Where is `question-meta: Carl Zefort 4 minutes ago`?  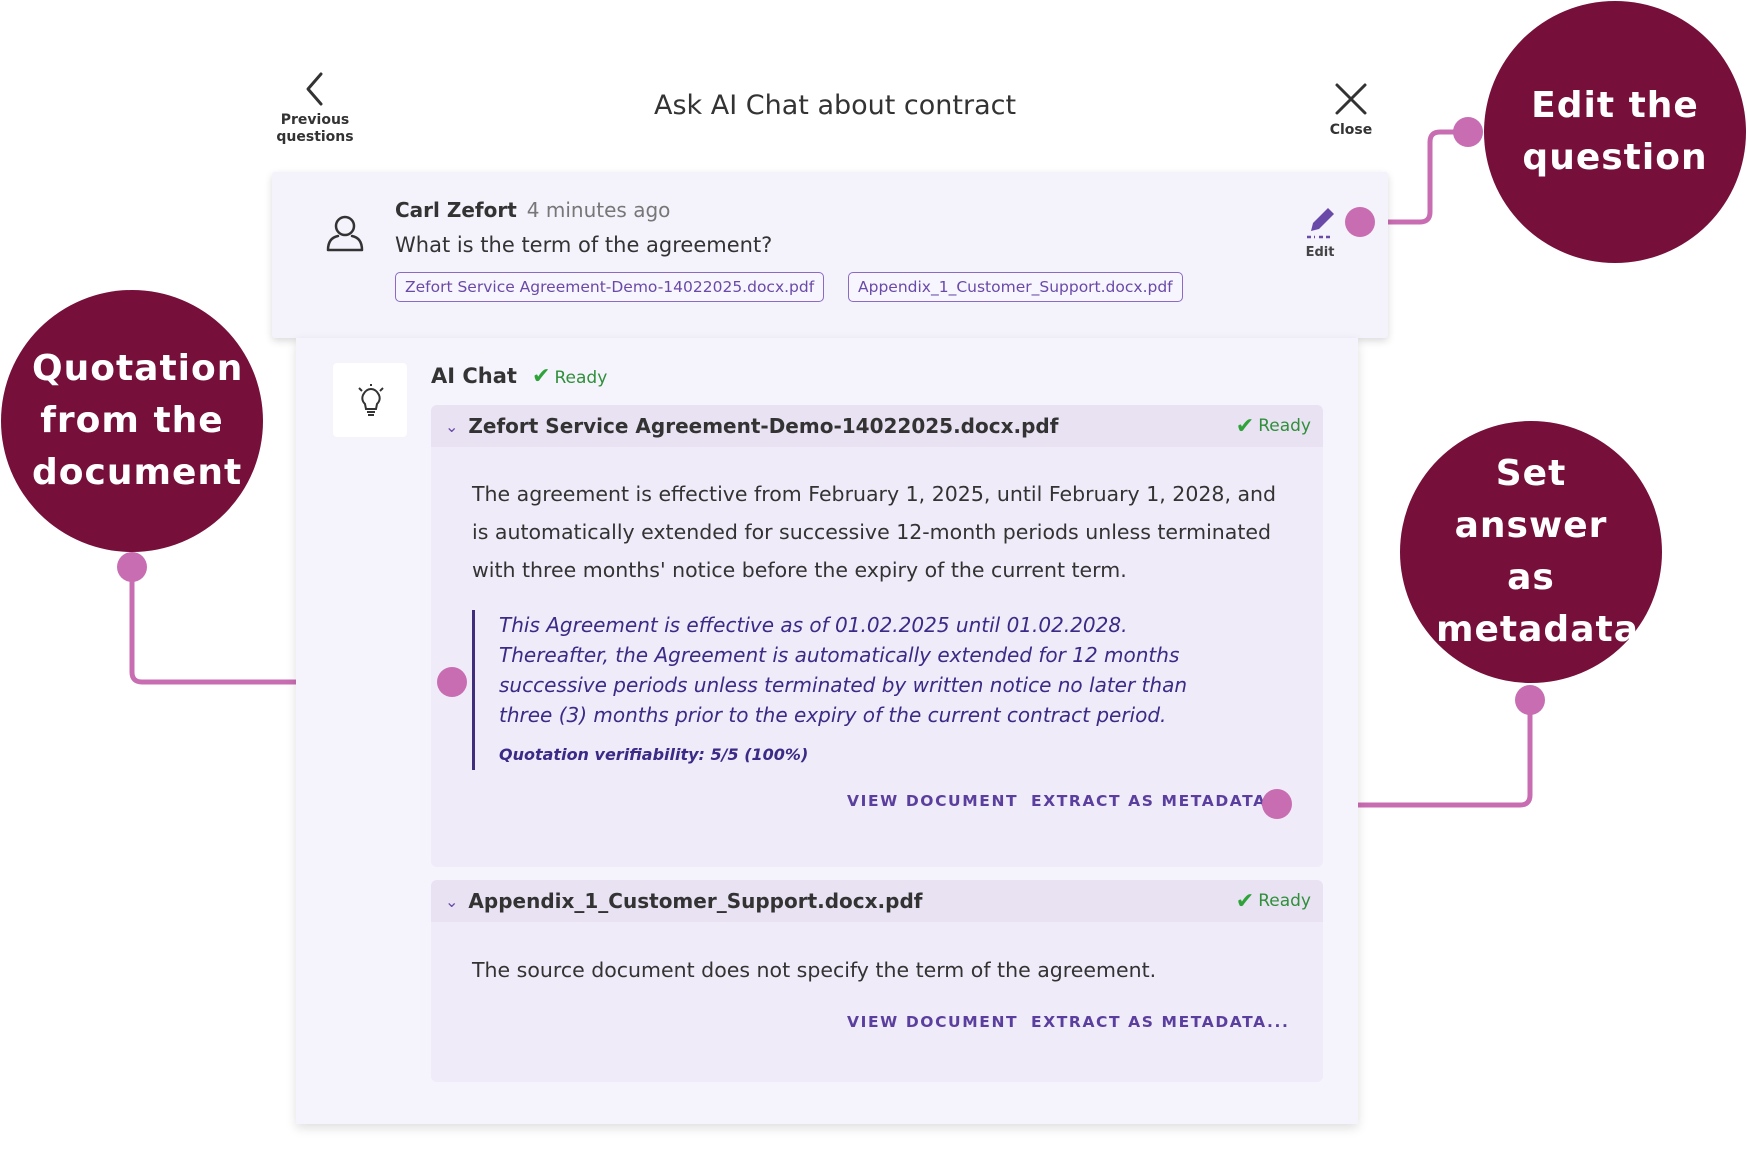 question-meta: Carl Zefort 4 minutes ago is located at coordinates (532, 210).